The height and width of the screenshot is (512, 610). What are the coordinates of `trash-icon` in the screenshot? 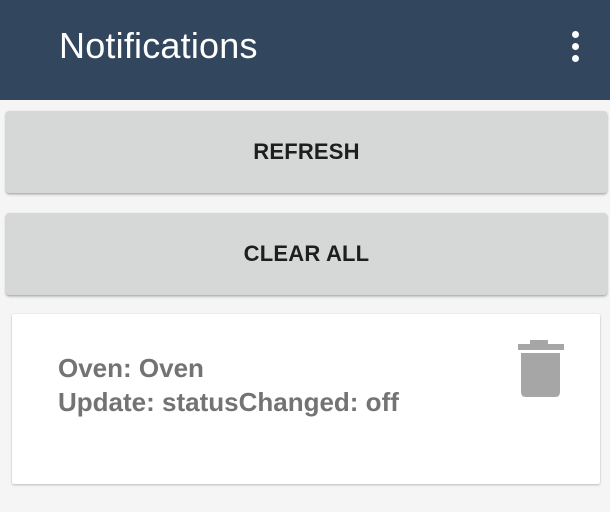 It's located at (541, 368).